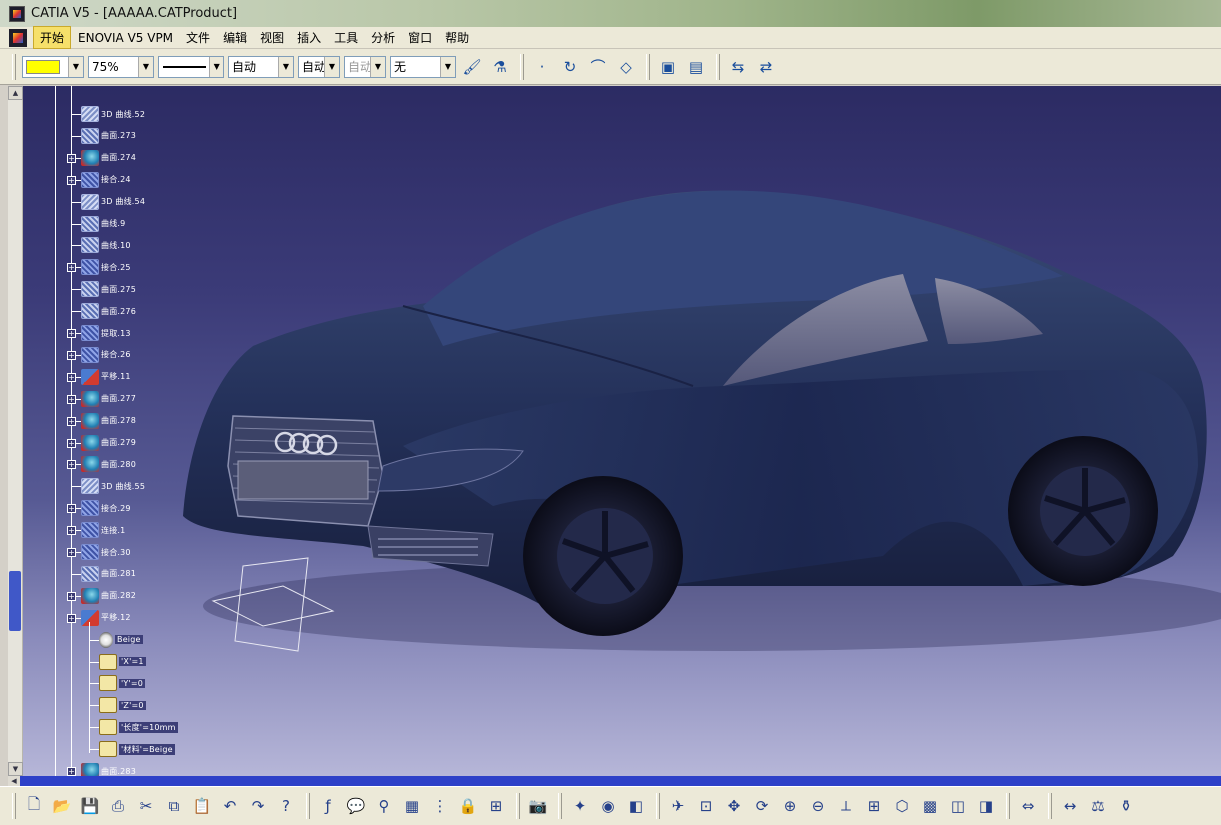  What do you see at coordinates (108, 311) in the screenshot?
I see `tree-node: 曲面.276` at bounding box center [108, 311].